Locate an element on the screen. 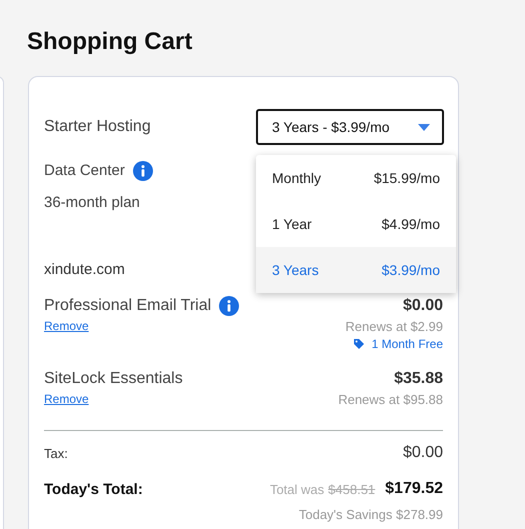 The image size is (525, 529). savings-label: Today's Savings $278.99 is located at coordinates (370, 514).